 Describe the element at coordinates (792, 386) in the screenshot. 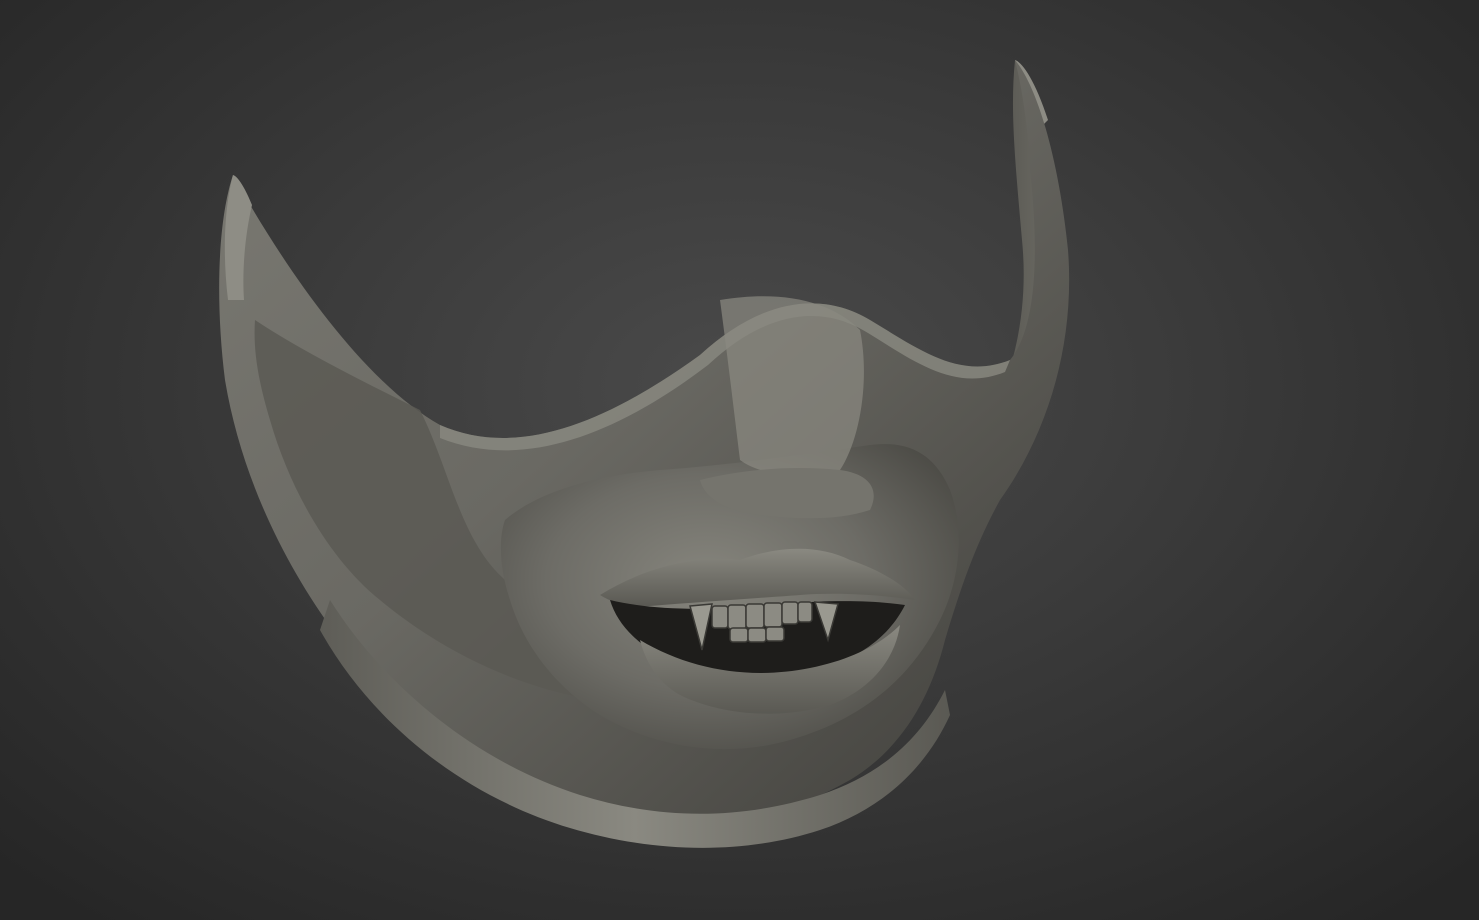

I see `nose-bridge` at that location.